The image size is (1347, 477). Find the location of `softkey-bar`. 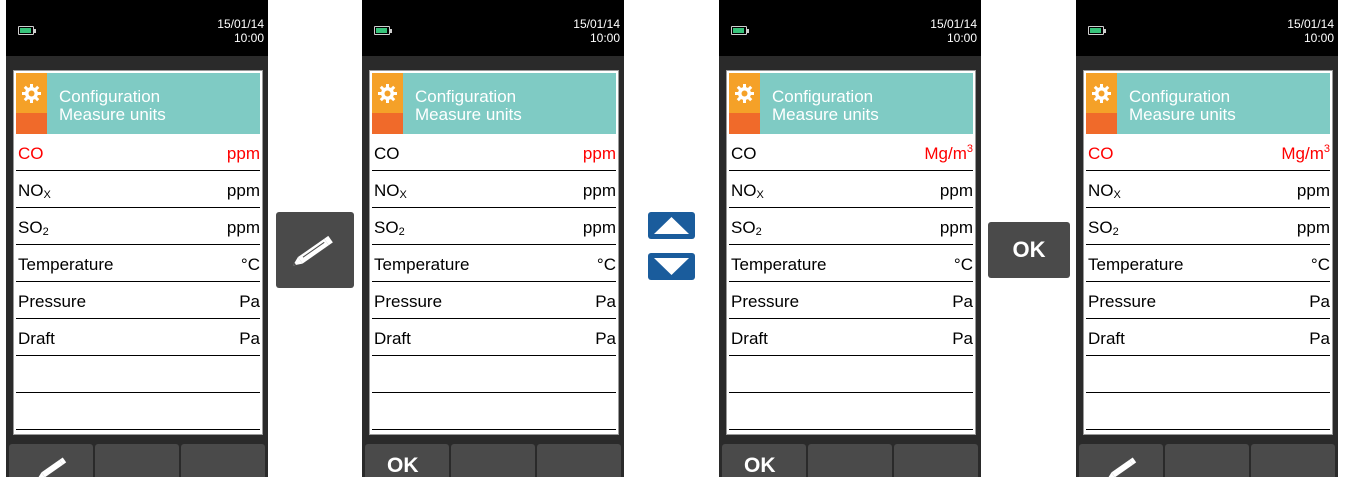

softkey-bar is located at coordinates (137, 460).